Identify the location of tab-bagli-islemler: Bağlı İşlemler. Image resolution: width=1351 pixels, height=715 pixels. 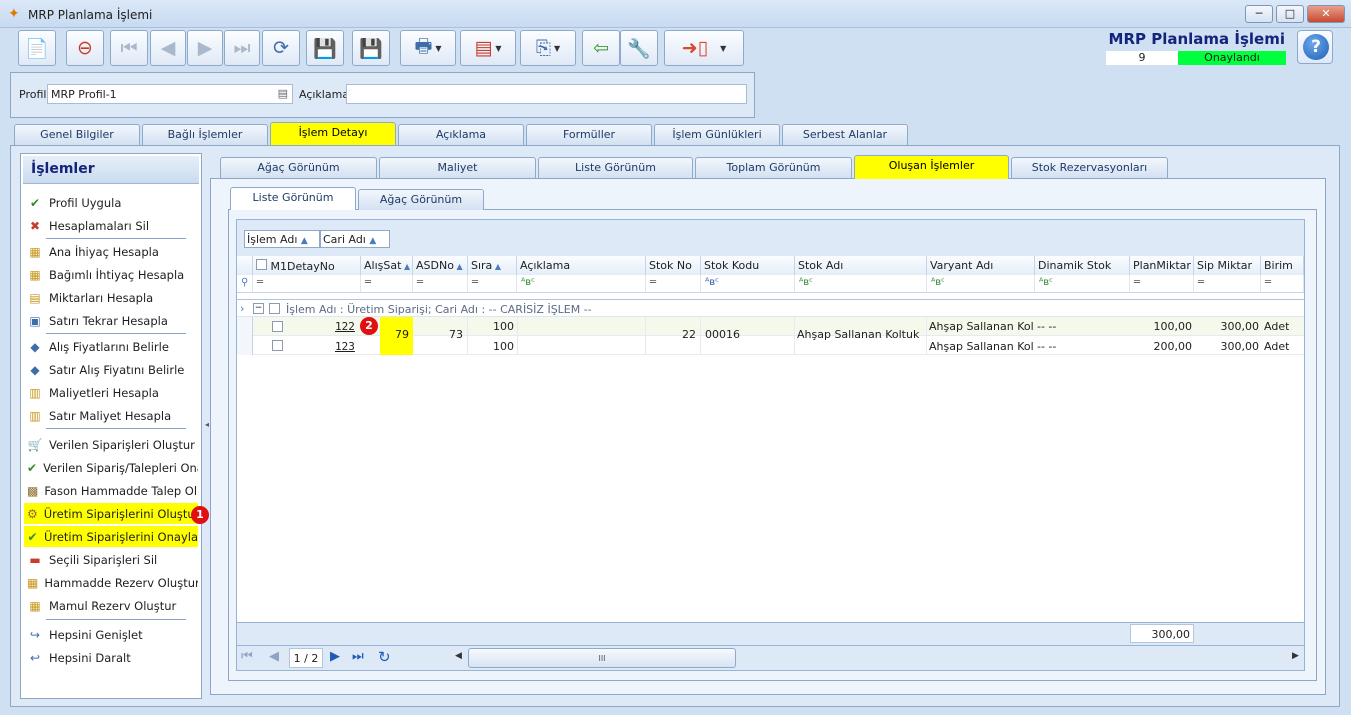
(205, 134).